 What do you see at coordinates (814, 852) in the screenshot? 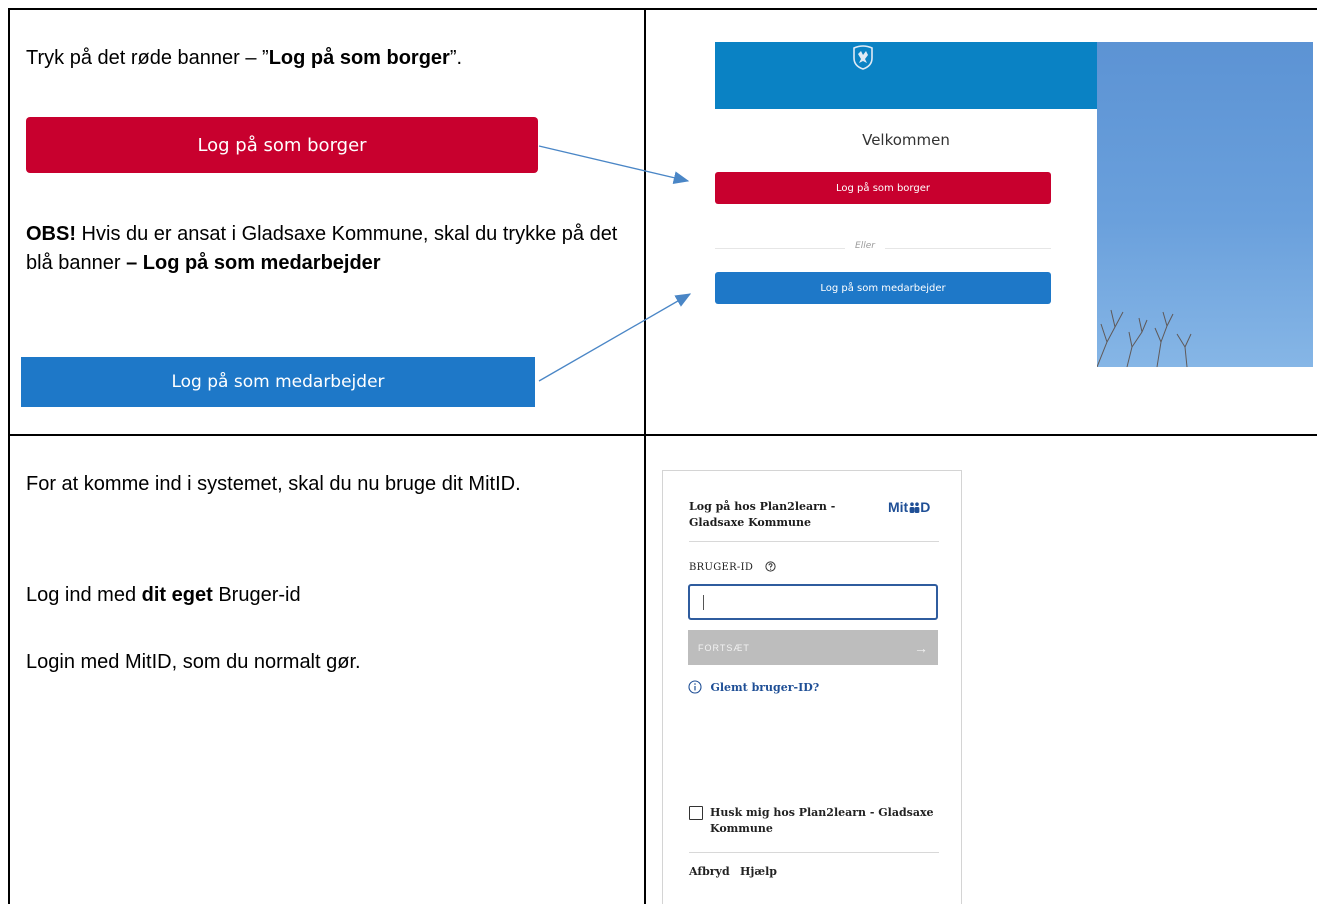
I see `mitid-footer-divider` at bounding box center [814, 852].